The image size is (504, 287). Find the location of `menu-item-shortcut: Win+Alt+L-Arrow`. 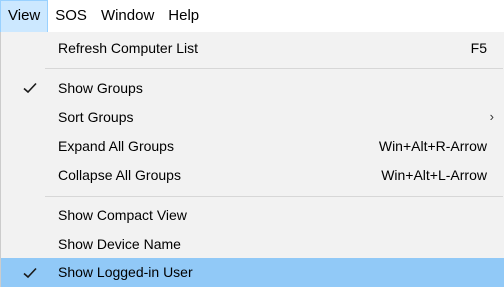

menu-item-shortcut: Win+Alt+L-Arrow is located at coordinates (434, 175).